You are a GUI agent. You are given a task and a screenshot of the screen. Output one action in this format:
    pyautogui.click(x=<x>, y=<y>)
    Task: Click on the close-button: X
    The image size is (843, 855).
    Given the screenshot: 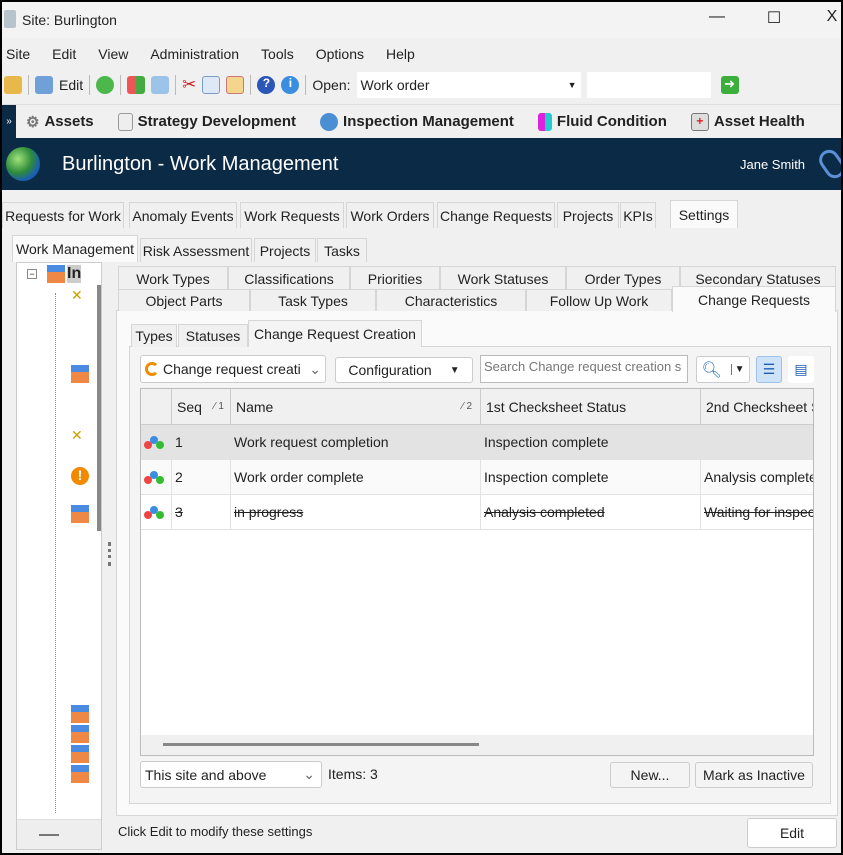 What is the action you would take?
    pyautogui.click(x=829, y=17)
    